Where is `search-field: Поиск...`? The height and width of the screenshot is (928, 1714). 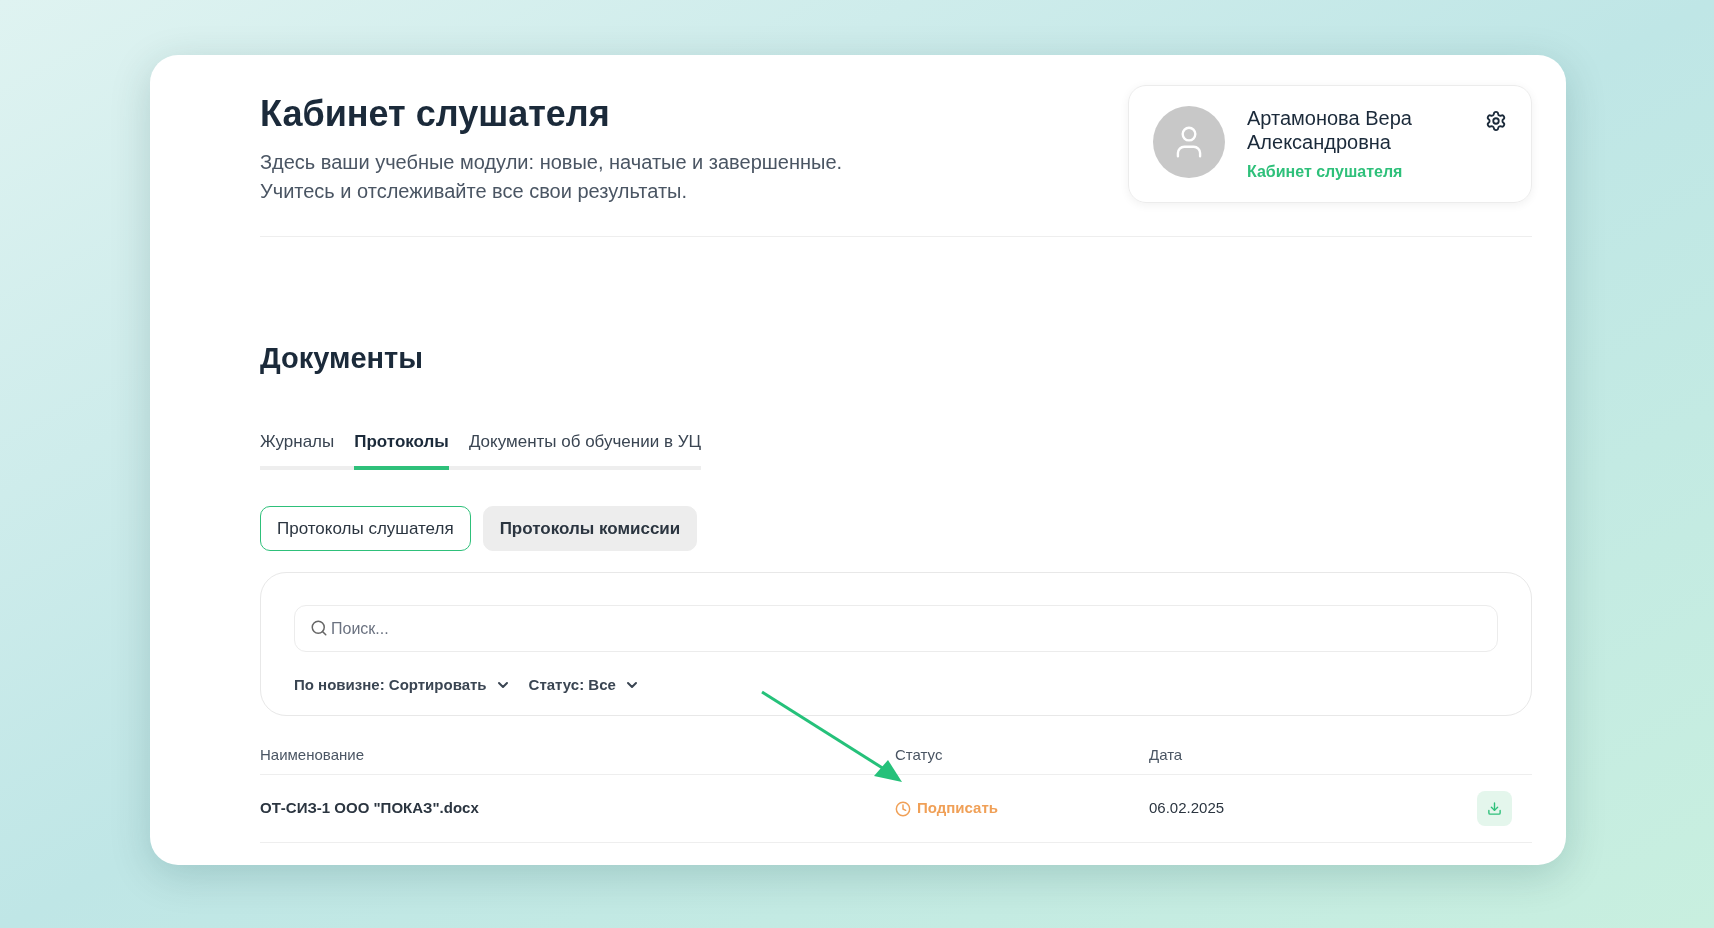
search-field: Поиск... is located at coordinates (896, 628).